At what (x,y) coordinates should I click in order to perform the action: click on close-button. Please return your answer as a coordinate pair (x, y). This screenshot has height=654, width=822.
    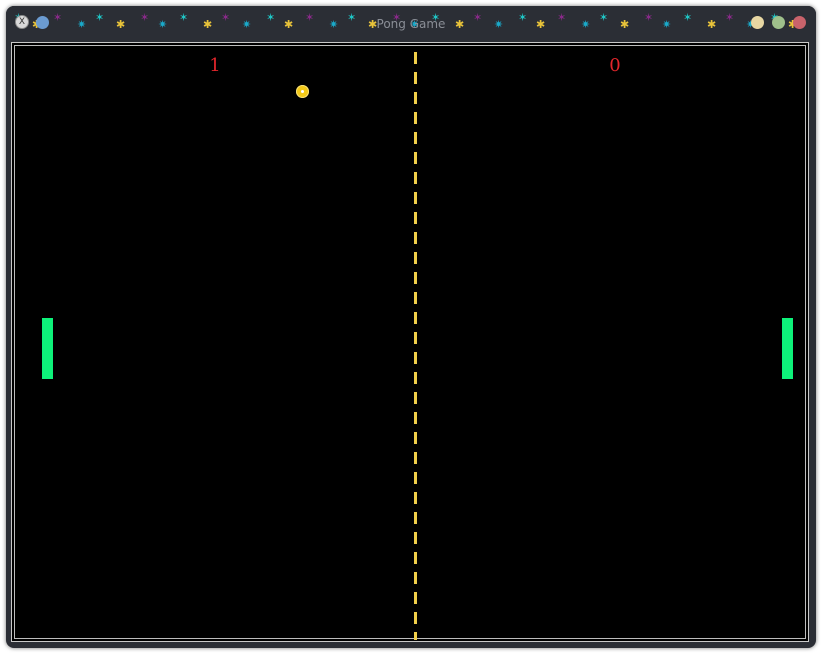
    Looking at the image, I should click on (799, 22).